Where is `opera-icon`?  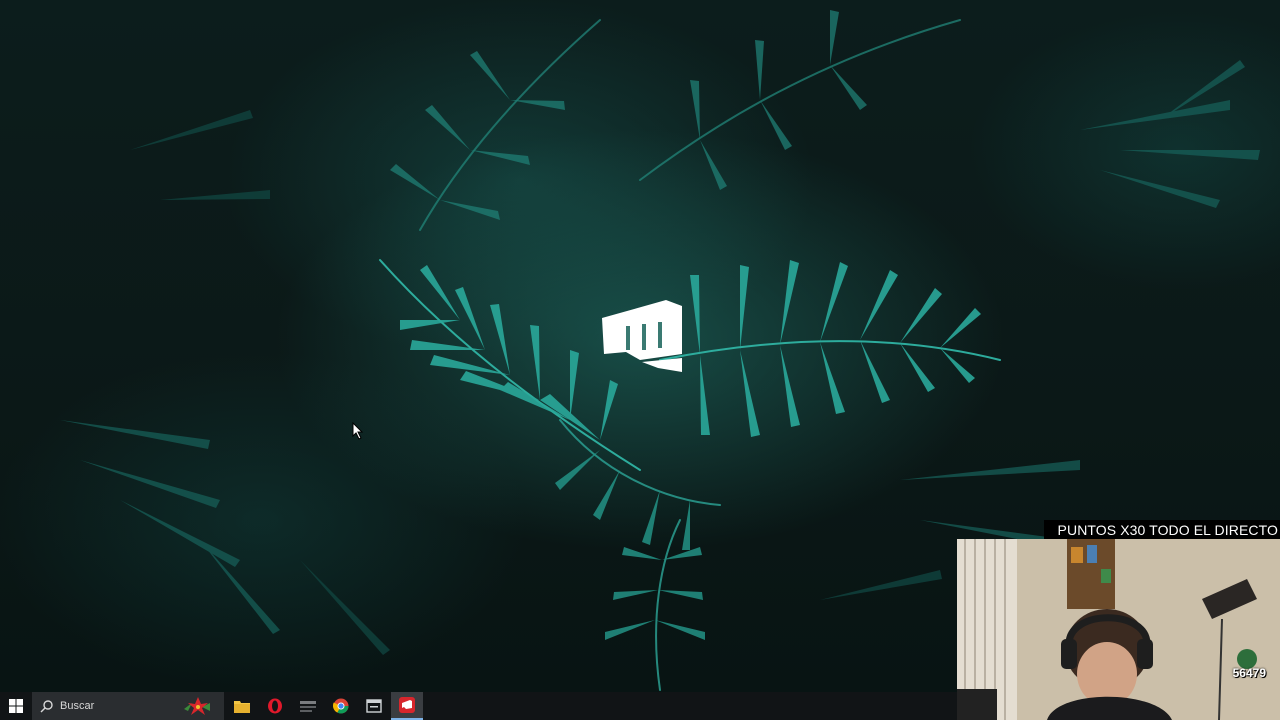 opera-icon is located at coordinates (275, 706).